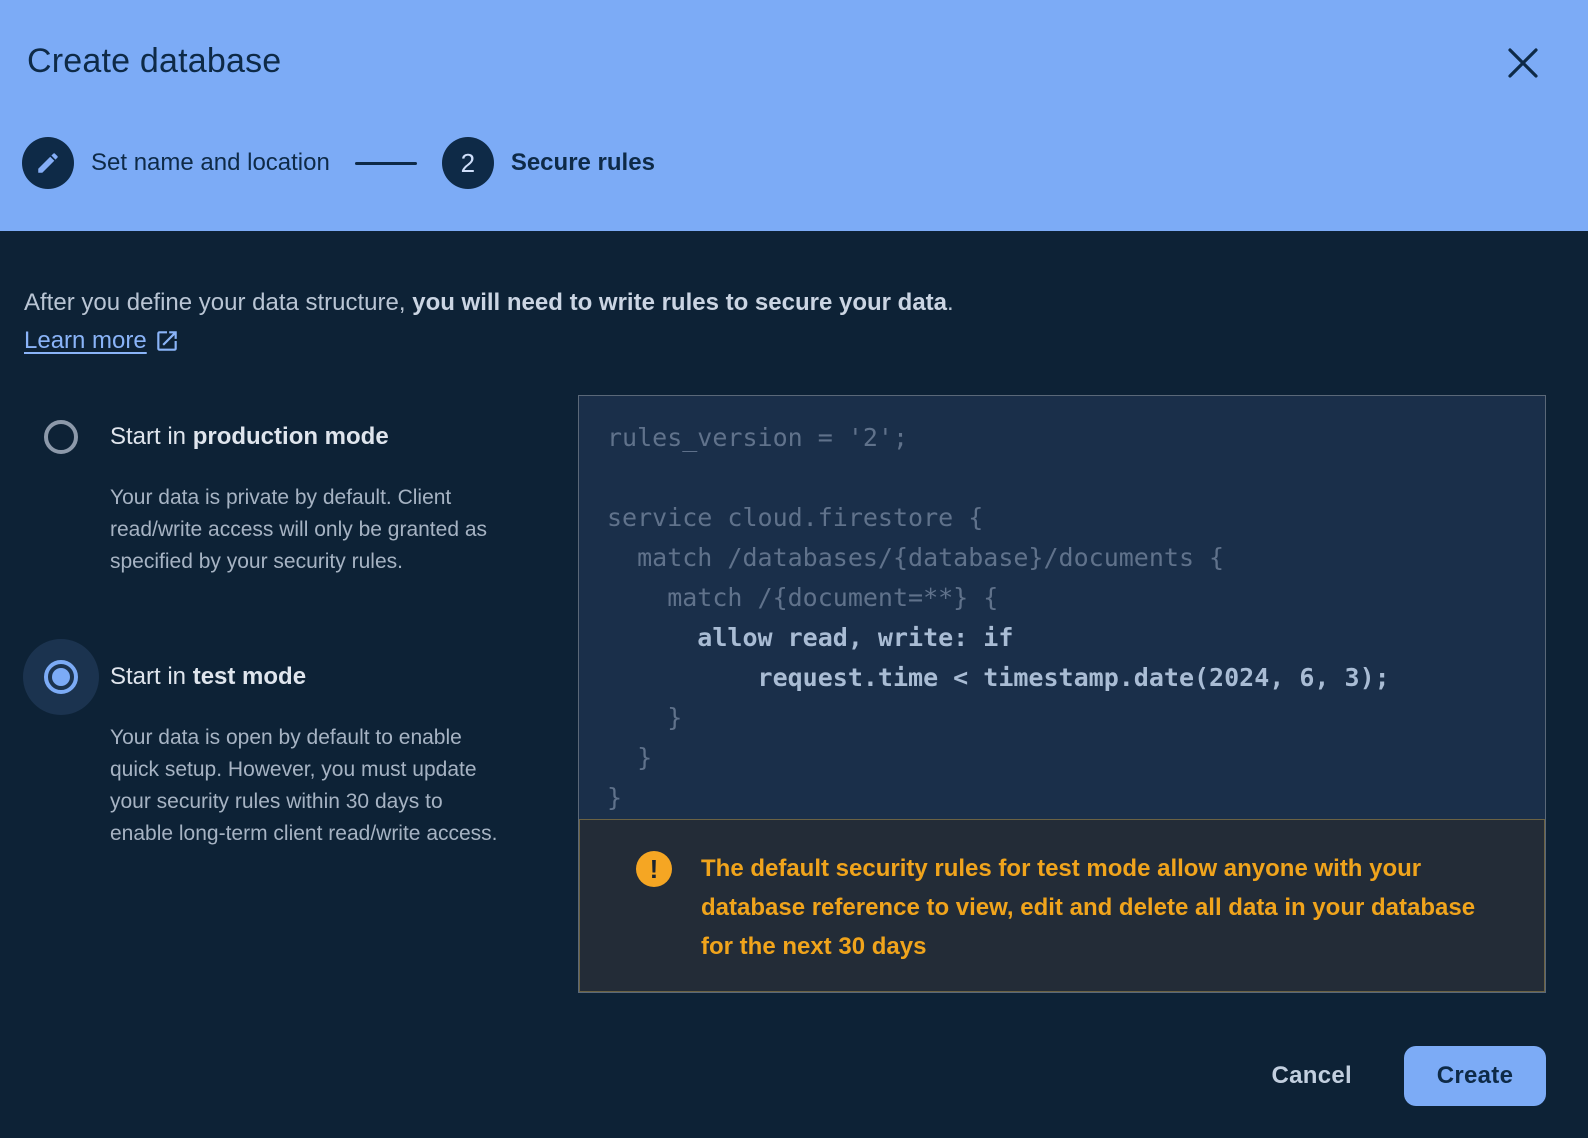 This screenshot has height=1138, width=1588. I want to click on step-connector, so click(385, 163).